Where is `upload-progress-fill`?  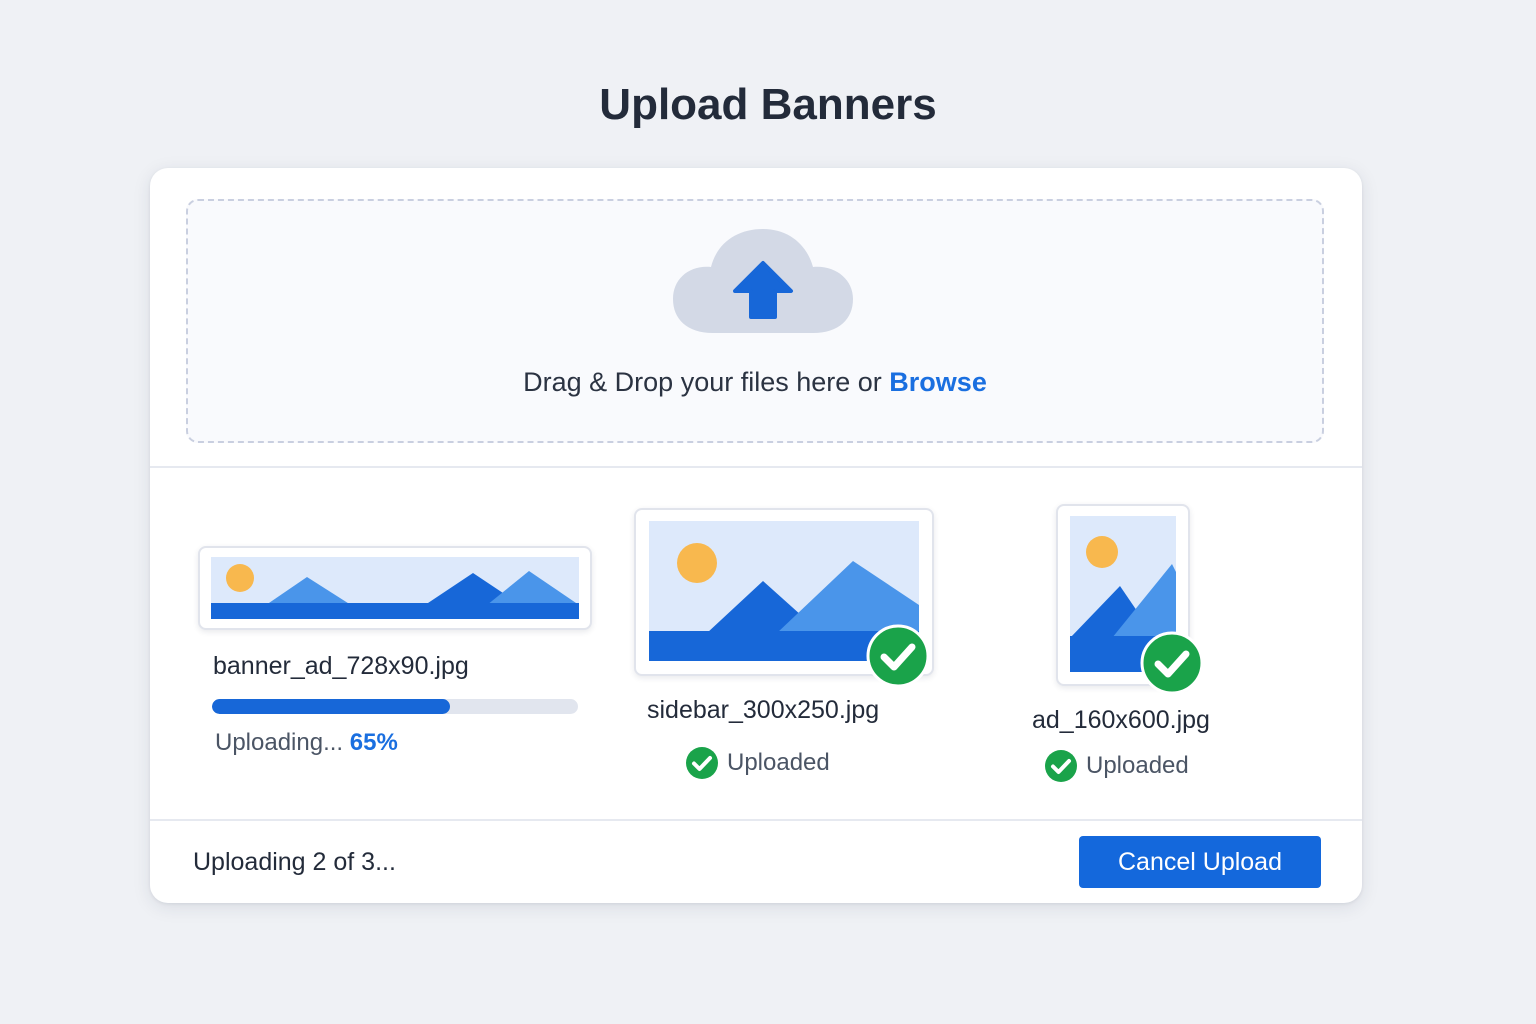
upload-progress-fill is located at coordinates (331, 706).